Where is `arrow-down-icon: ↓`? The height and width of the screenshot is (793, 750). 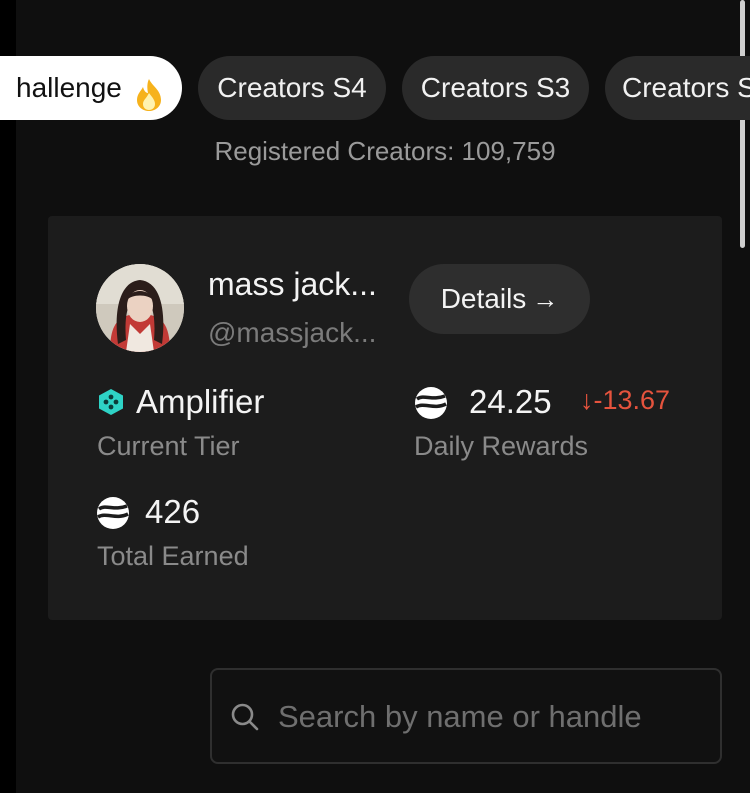
arrow-down-icon: ↓ is located at coordinates (587, 400).